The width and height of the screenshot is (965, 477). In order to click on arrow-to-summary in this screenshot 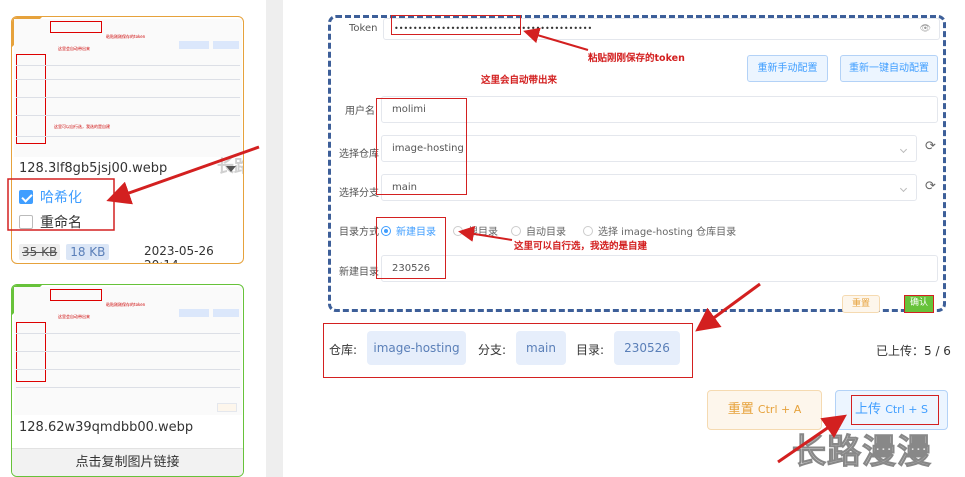, I will do `click(728, 307)`.